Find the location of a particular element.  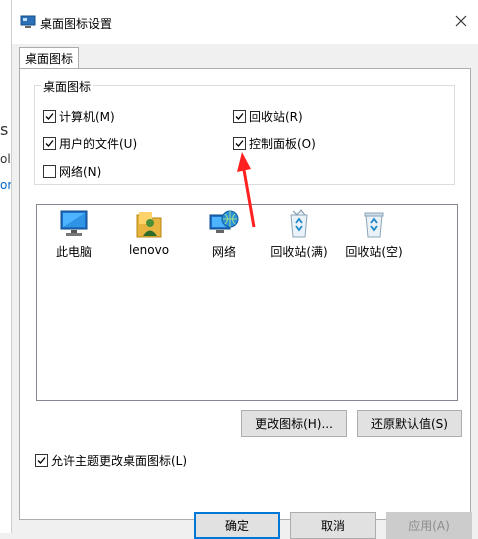

icon-item-lenovo: lenovo is located at coordinates (149, 233).